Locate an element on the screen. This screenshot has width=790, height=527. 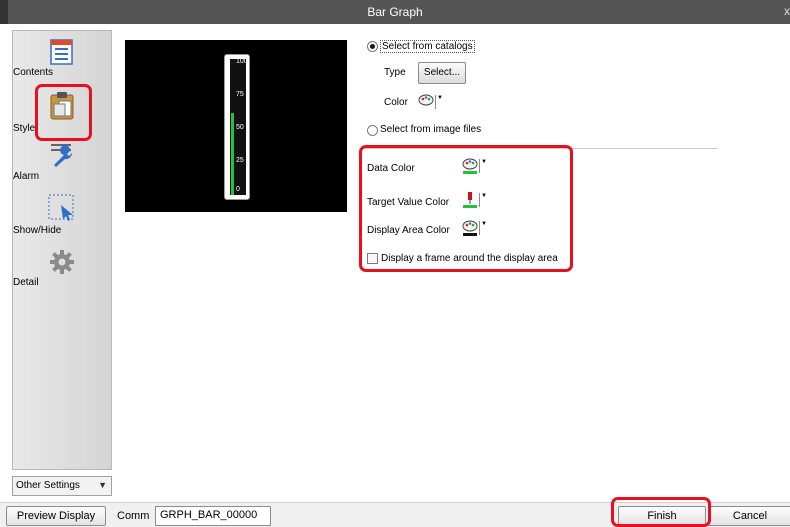
title-bar: Bar Graph x is located at coordinates (395, 12).